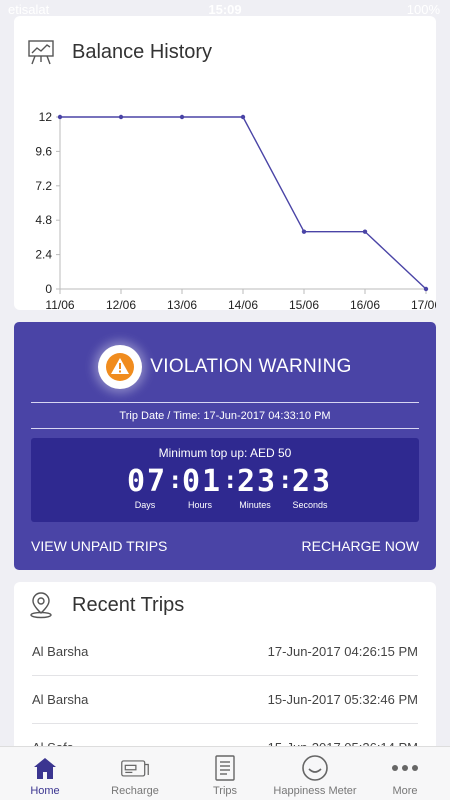 The image size is (450, 800). I want to click on location-pin-icon, so click(41, 605).